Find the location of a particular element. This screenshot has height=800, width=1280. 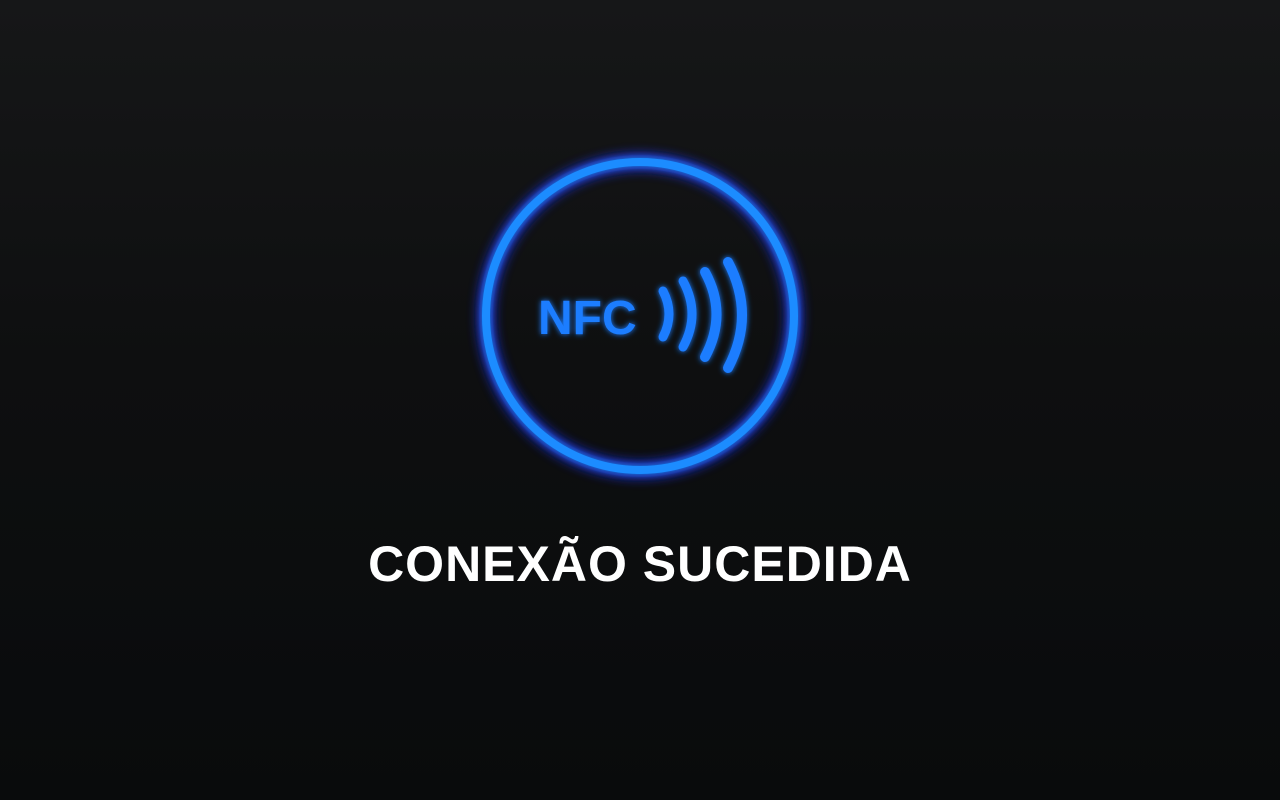

signal-waves-icon is located at coordinates (702, 315).